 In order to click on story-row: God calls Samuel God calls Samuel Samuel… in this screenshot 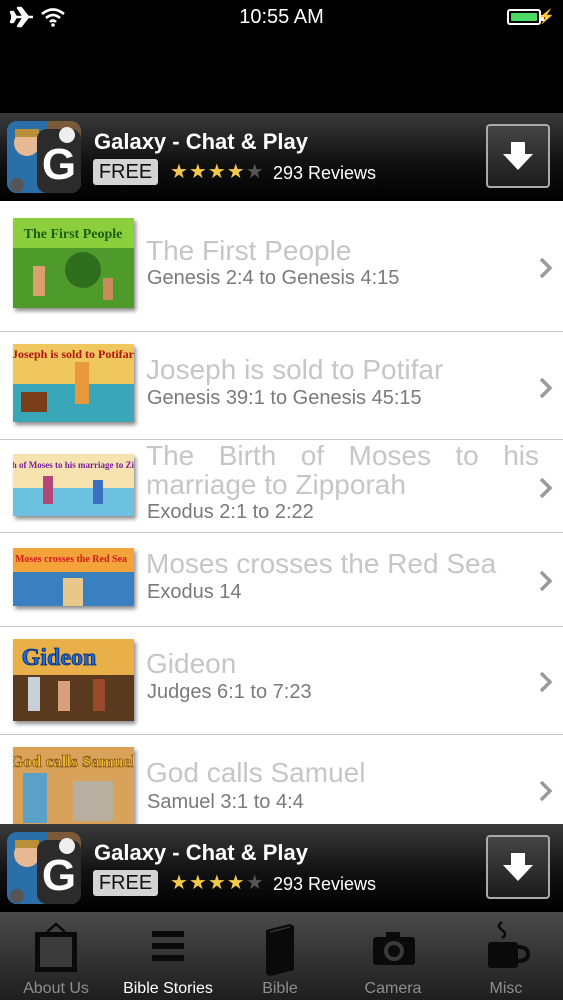, I will do `click(281, 779)`.